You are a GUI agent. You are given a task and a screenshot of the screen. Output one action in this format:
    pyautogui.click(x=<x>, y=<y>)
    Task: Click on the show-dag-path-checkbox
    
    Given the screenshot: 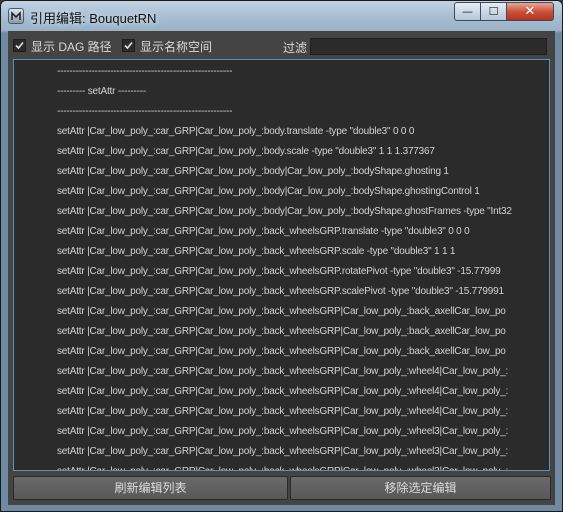 What is the action you would take?
    pyautogui.click(x=19, y=45)
    